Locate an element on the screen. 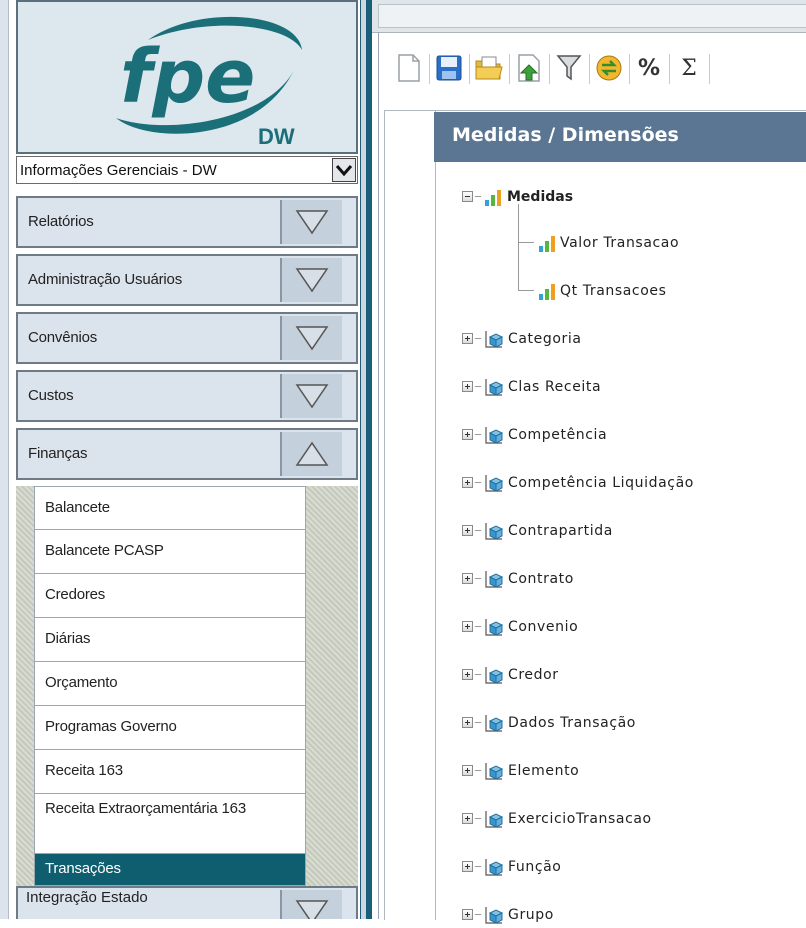  submenu-item-balancete: Balancete is located at coordinates (170, 508).